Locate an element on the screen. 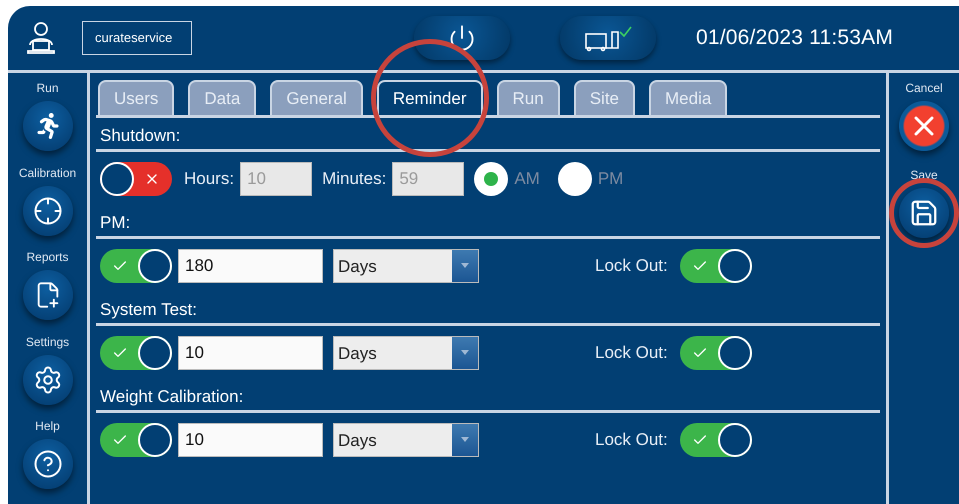 Image resolution: width=959 pixels, height=504 pixels. radio-label: AM is located at coordinates (527, 178).